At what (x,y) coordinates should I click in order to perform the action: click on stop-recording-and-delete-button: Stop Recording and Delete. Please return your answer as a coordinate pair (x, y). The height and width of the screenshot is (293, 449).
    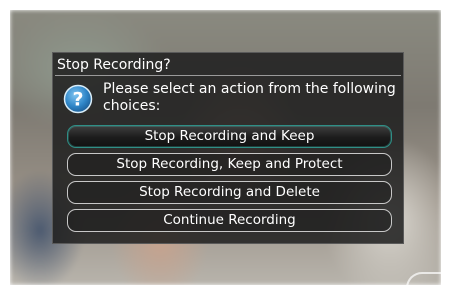
    Looking at the image, I should click on (229, 192).